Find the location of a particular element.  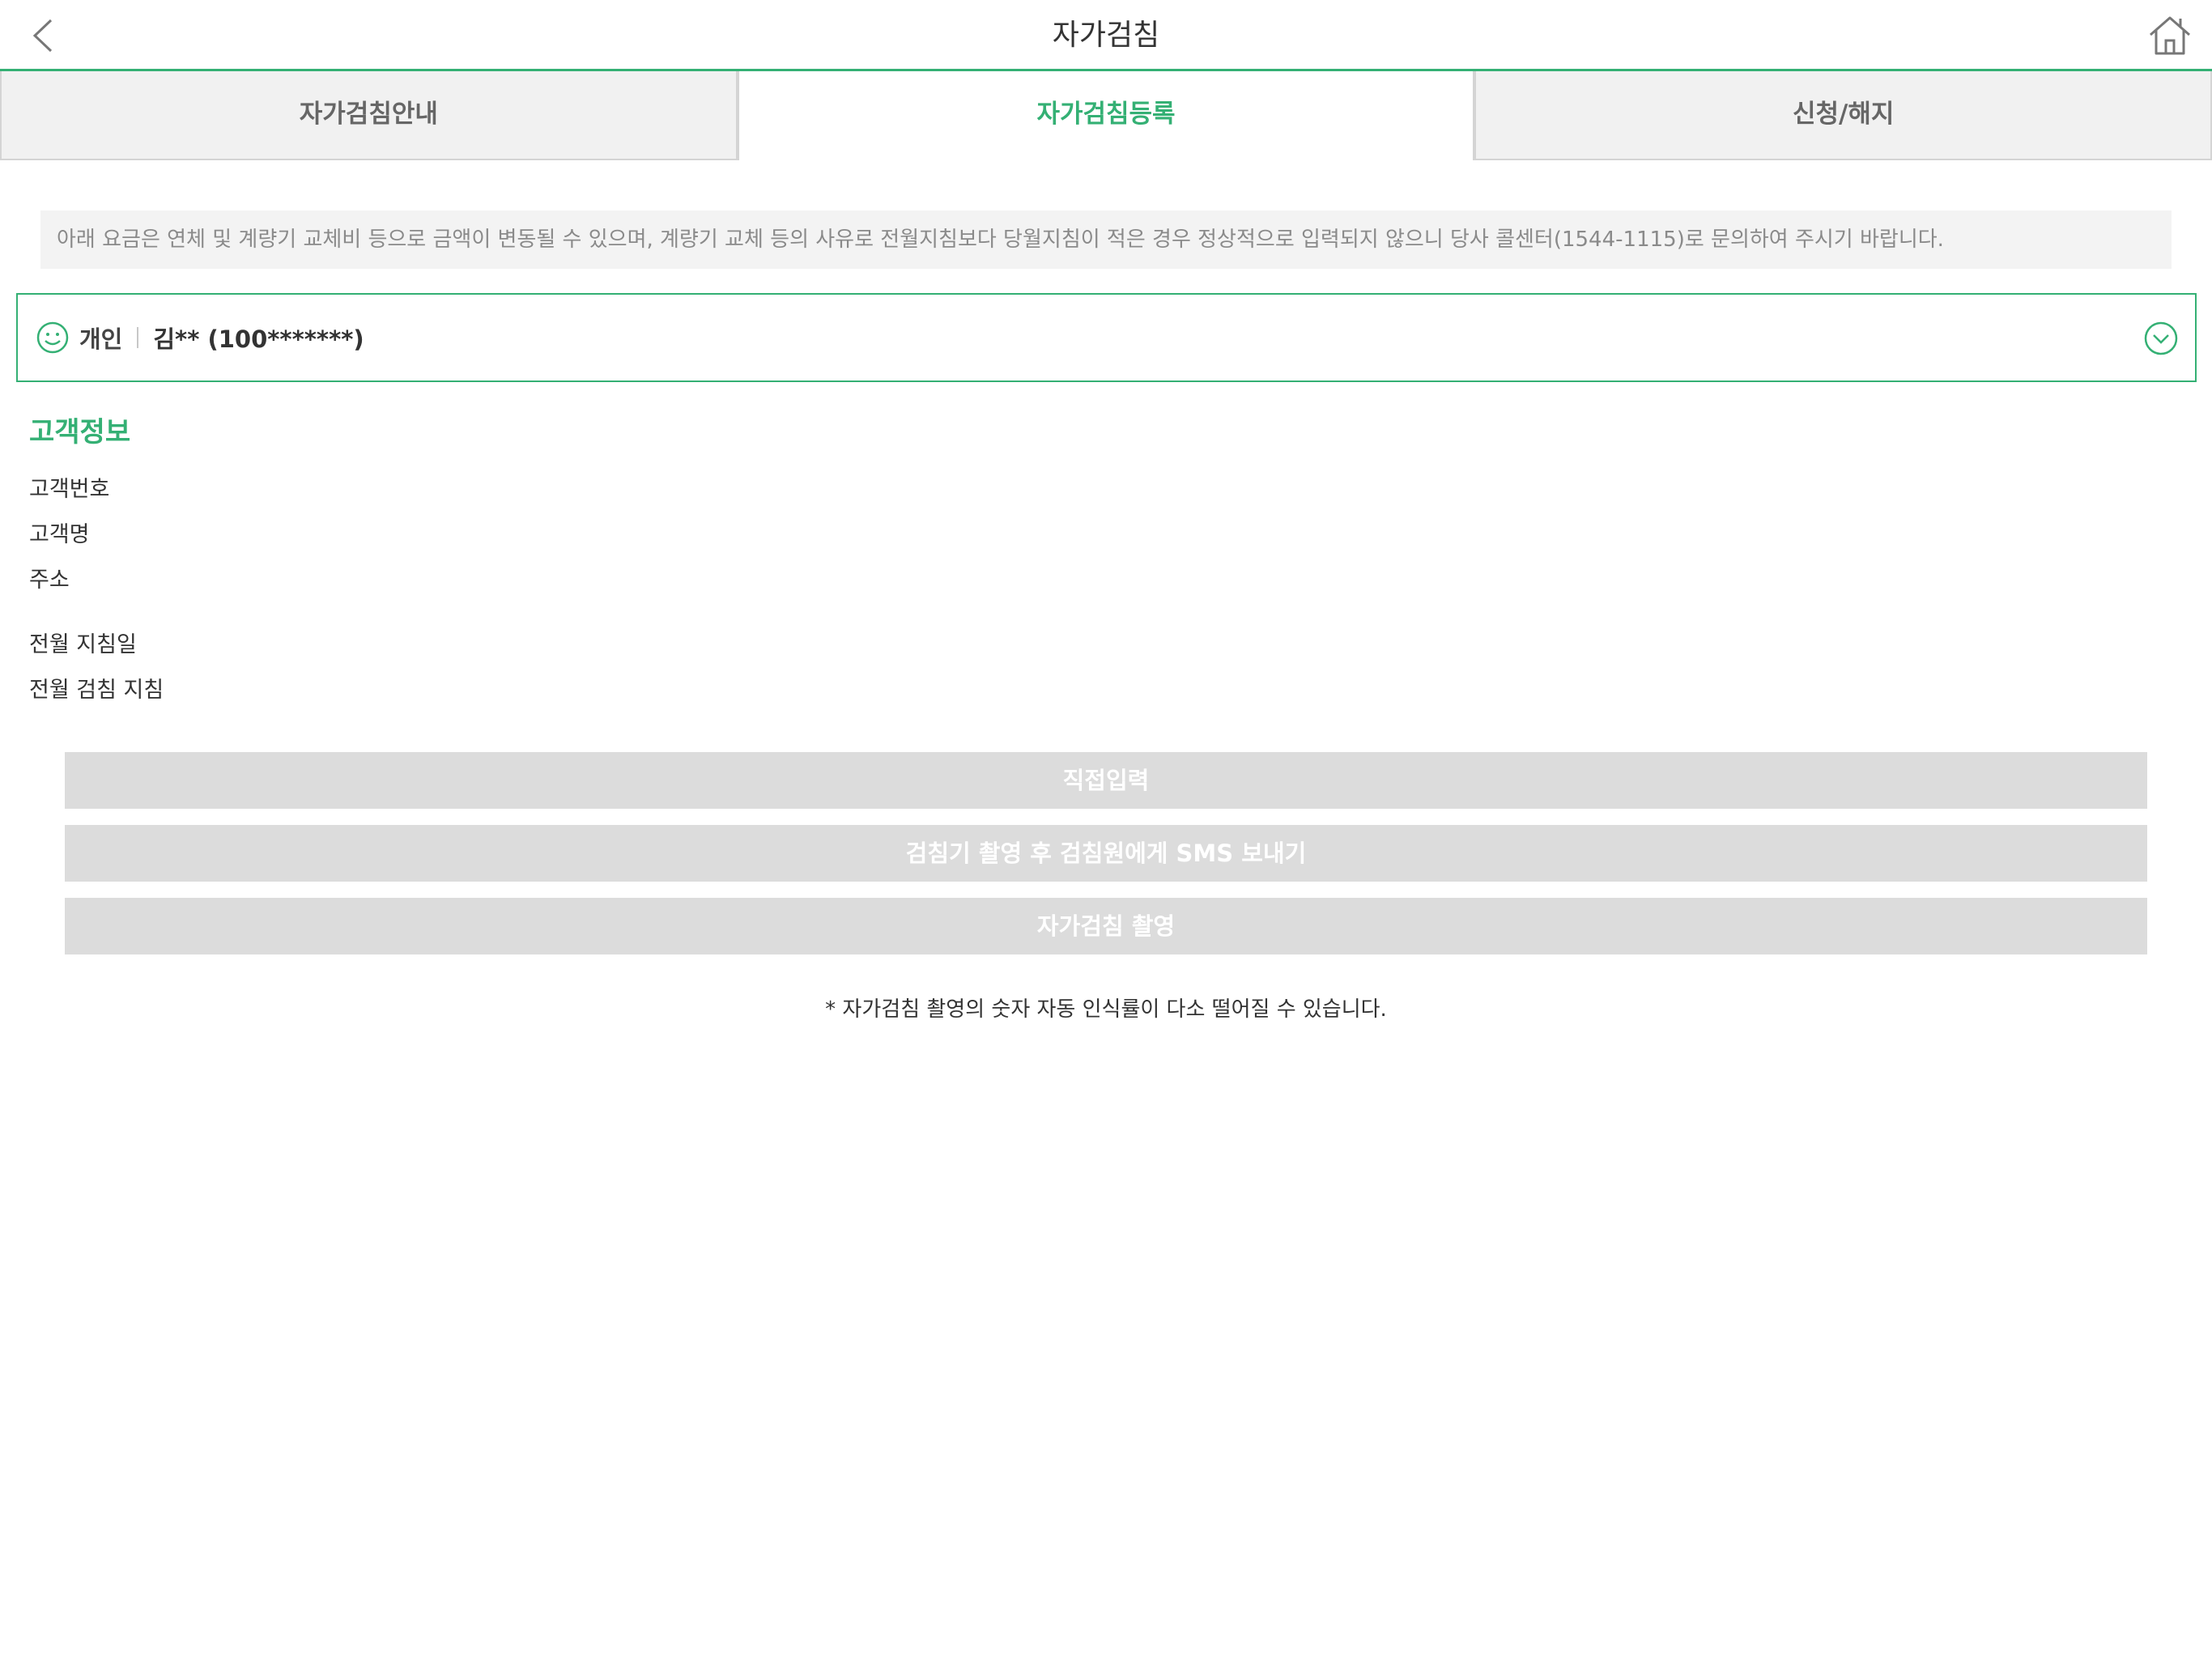

customer-name-masked: 김** (100*******) is located at coordinates (259, 339).